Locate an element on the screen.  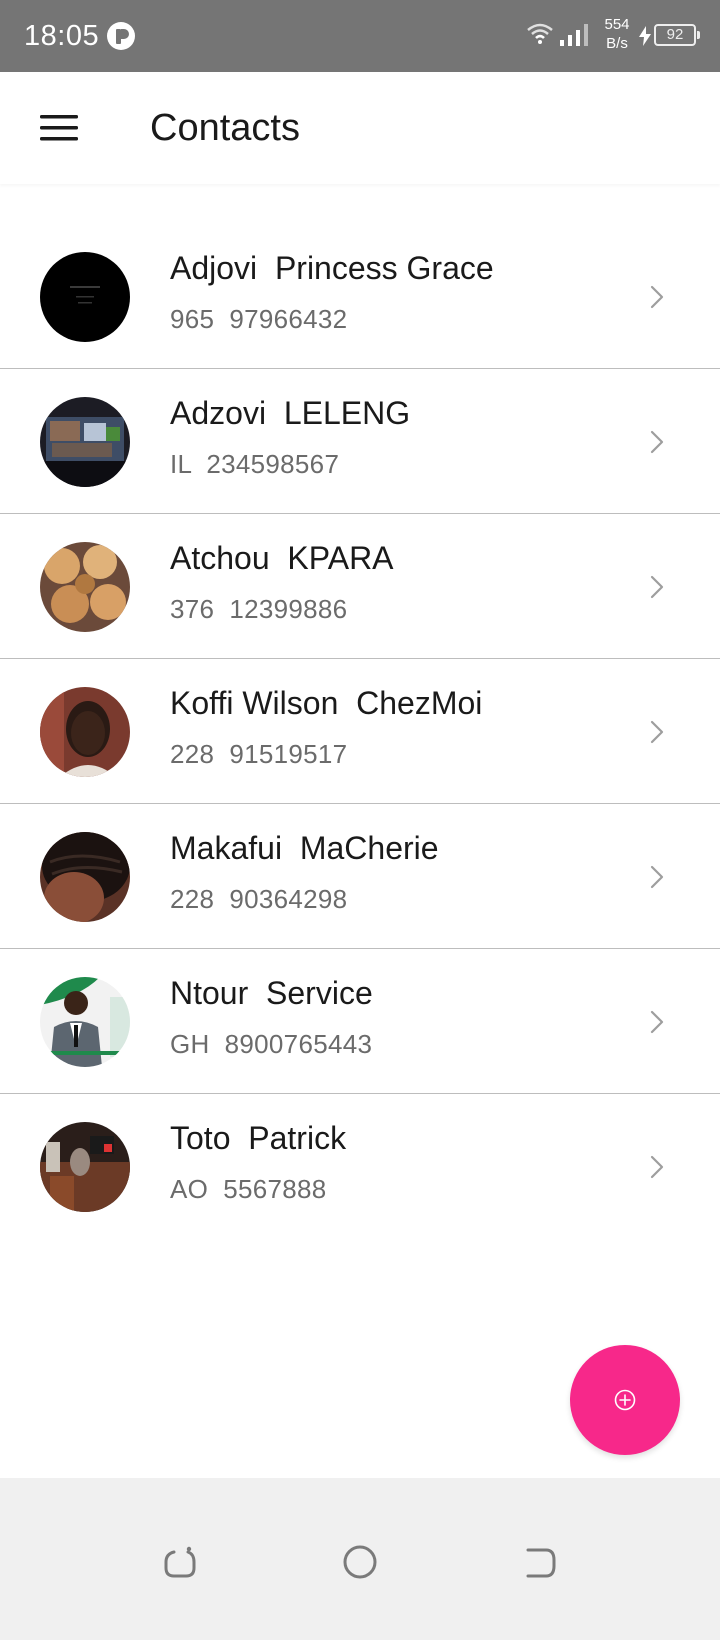
page-title: Contacts is located at coordinates (225, 128).